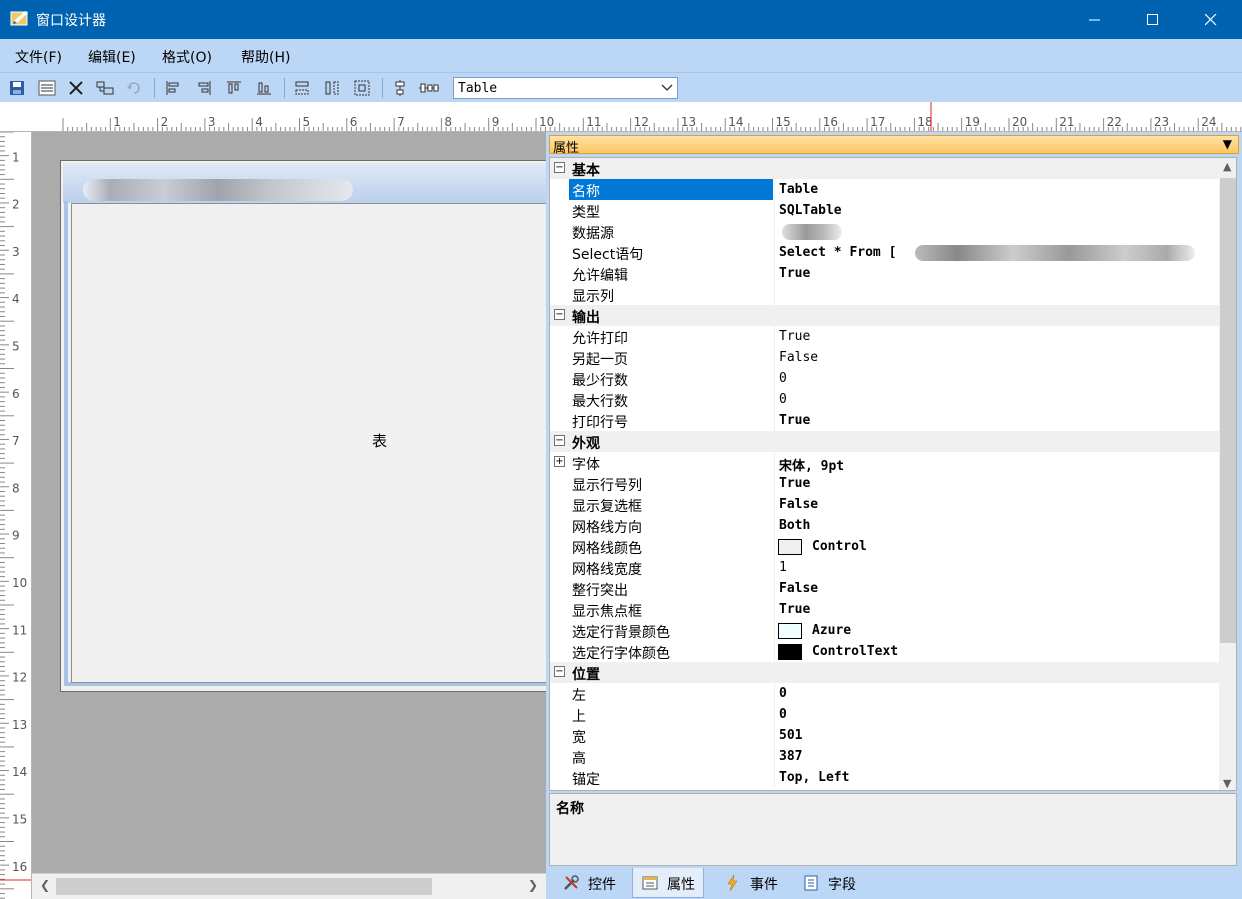  What do you see at coordinates (112, 57) in the screenshot?
I see `menu-edit: 编辑(E)` at bounding box center [112, 57].